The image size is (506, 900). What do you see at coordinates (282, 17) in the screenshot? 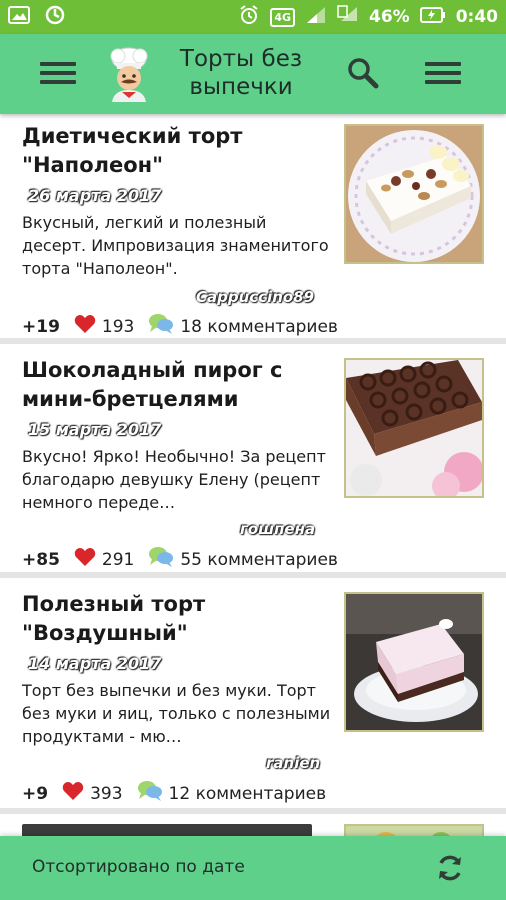
I see `network-type-badge: 4G` at bounding box center [282, 17].